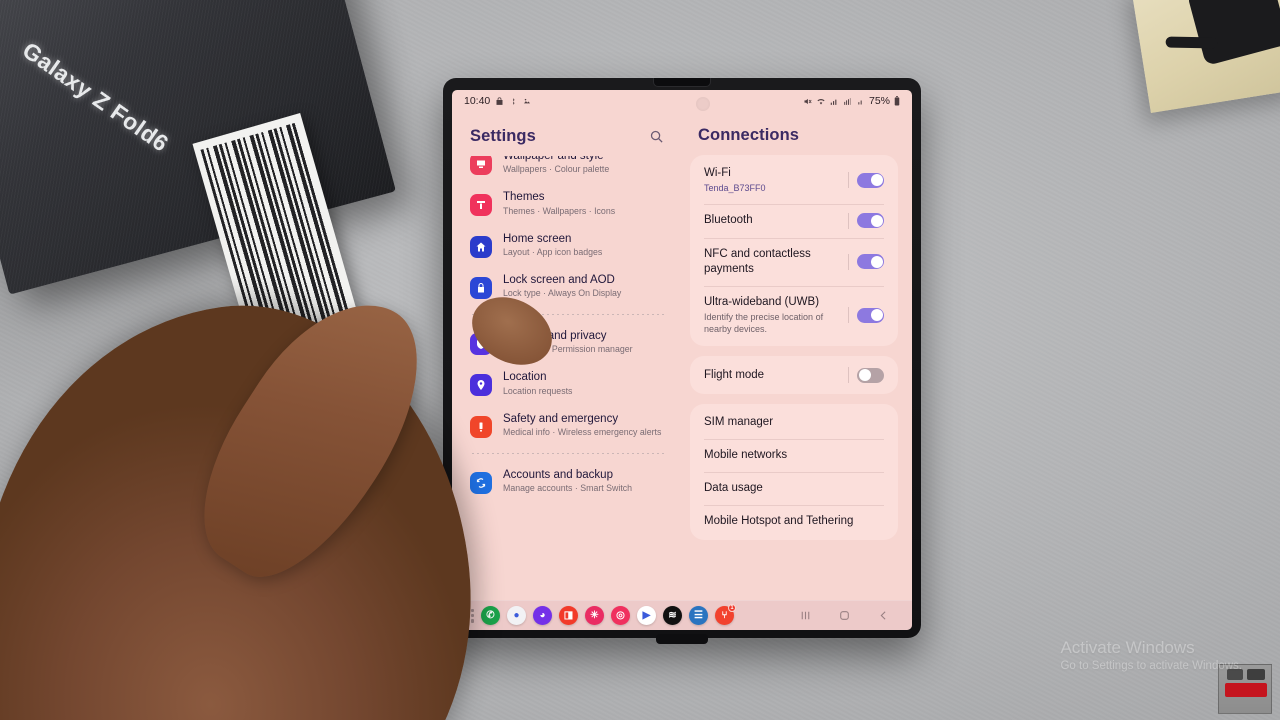 The height and width of the screenshot is (720, 1280). Describe the element at coordinates (883, 615) in the screenshot. I see `back-icon` at that location.